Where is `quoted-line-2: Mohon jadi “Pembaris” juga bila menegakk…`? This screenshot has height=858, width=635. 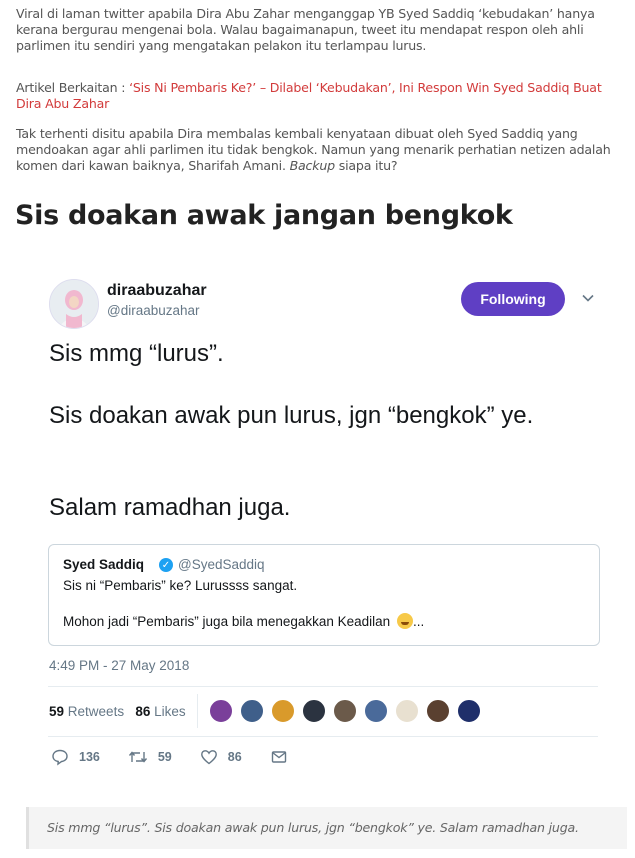 quoted-line-2: Mohon jadi “Pembaris” juga bila menegakk… is located at coordinates (243, 621).